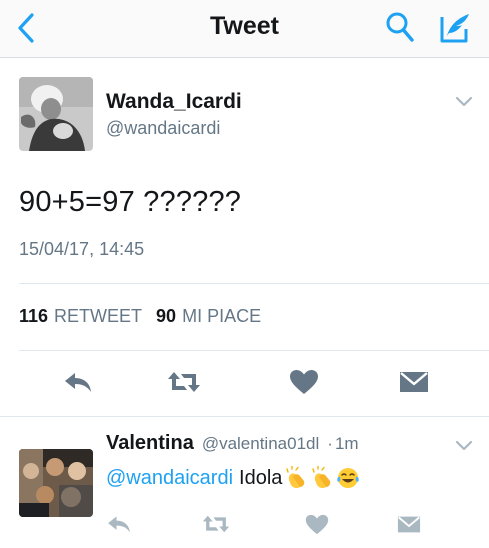 This screenshot has height=548, width=489. What do you see at coordinates (163, 128) in the screenshot?
I see `author-handle: @wandaicardi` at bounding box center [163, 128].